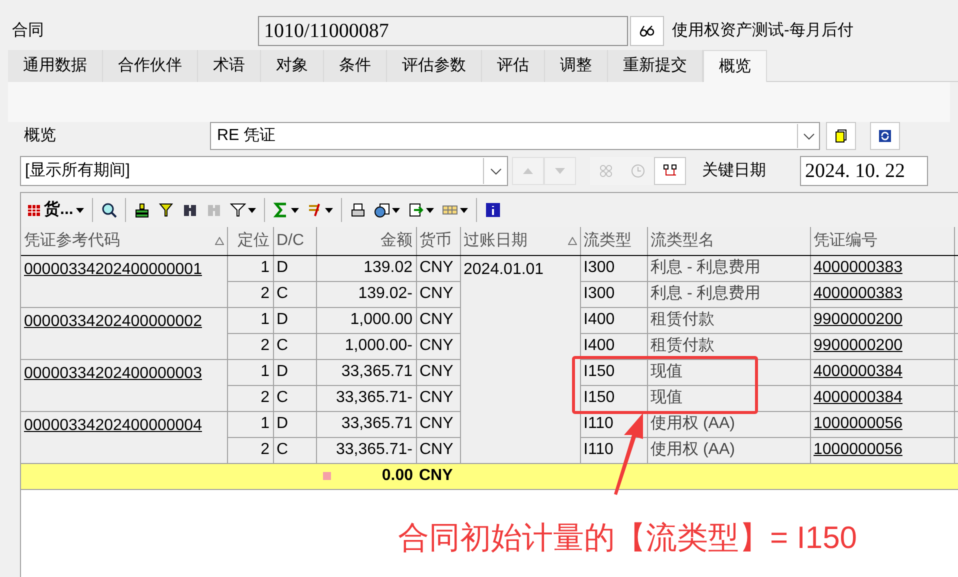 The image size is (958, 577). Describe the element at coordinates (606, 171) in the screenshot. I see `circles-icon` at that location.